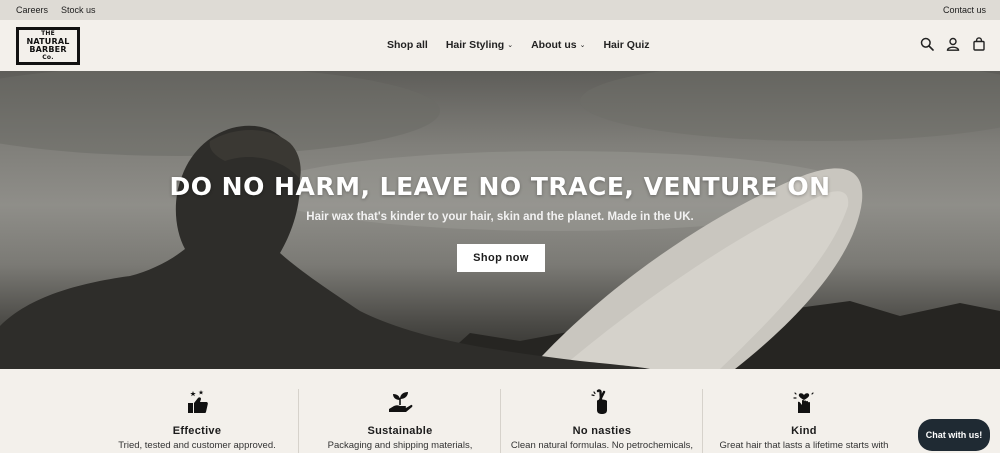 The image size is (1000, 453). What do you see at coordinates (197, 445) in the screenshot?
I see `feature-description: Tried, tested and customer approved.` at bounding box center [197, 445].